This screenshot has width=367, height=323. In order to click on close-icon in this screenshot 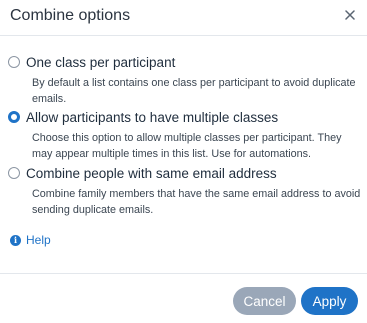, I will do `click(350, 15)`.